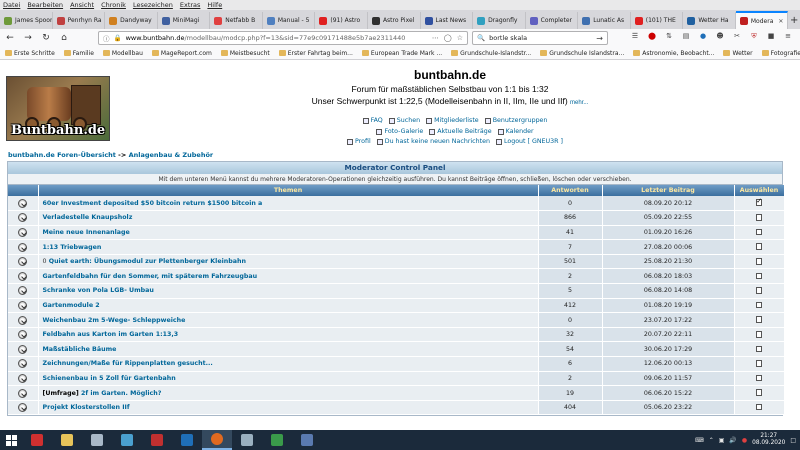 The image size is (800, 450). Describe the element at coordinates (106, 38) in the screenshot. I see `info-icon: ⓘ` at that location.